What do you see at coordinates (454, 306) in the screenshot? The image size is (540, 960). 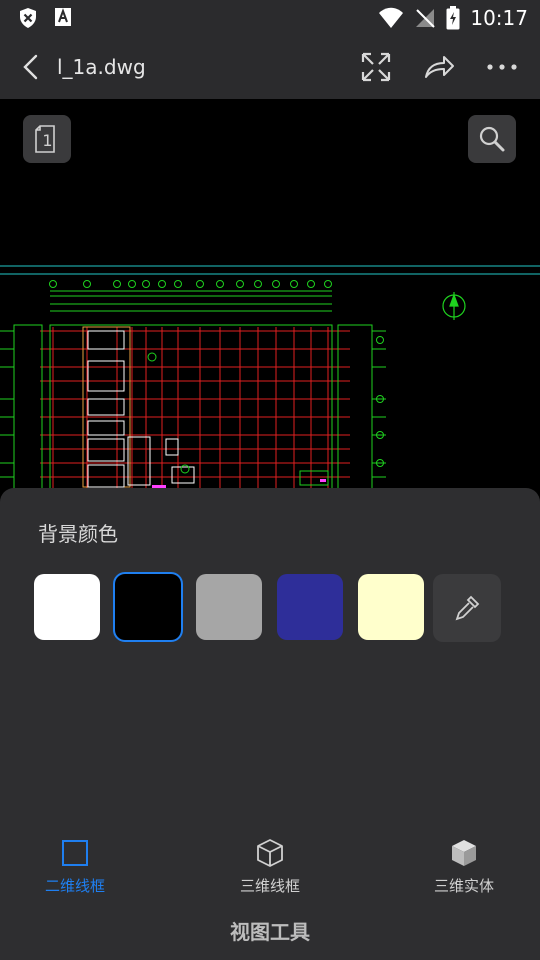 I see `north-arrow` at bounding box center [454, 306].